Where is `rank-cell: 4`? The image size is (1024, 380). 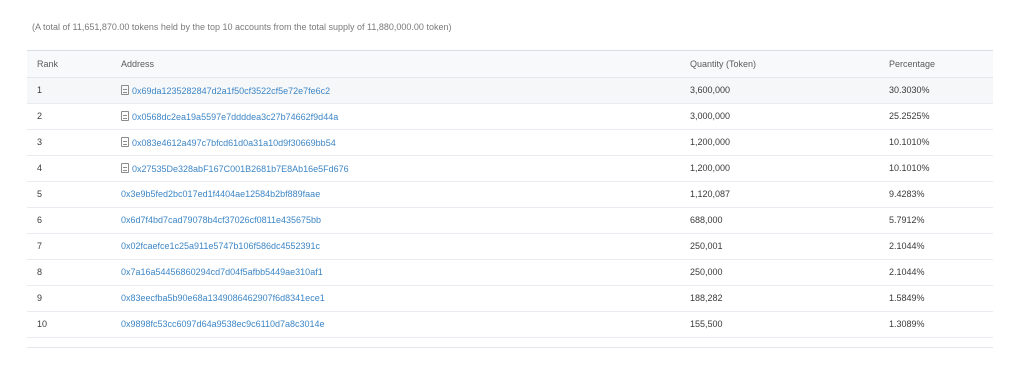
rank-cell: 4 is located at coordinates (74, 168).